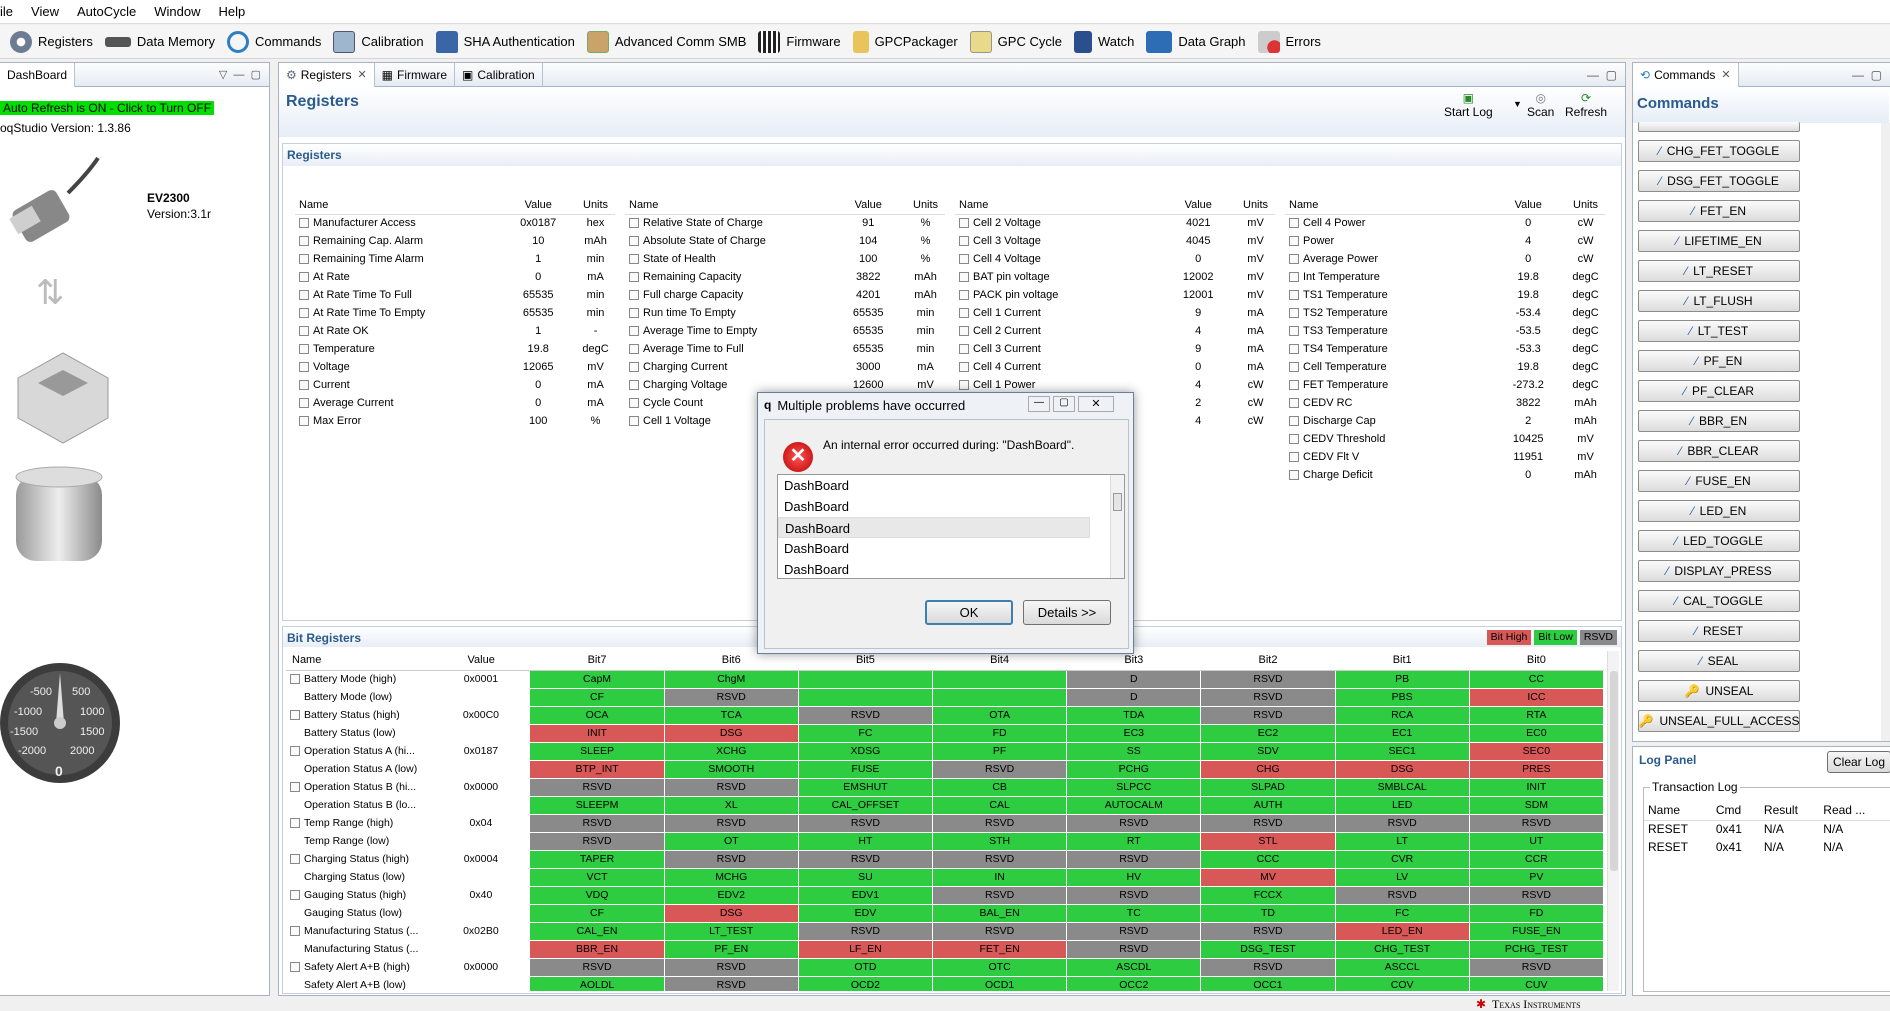 This screenshot has width=1890, height=1011. I want to click on command-button-led-en: ⁄ LED_EN, so click(1719, 511).